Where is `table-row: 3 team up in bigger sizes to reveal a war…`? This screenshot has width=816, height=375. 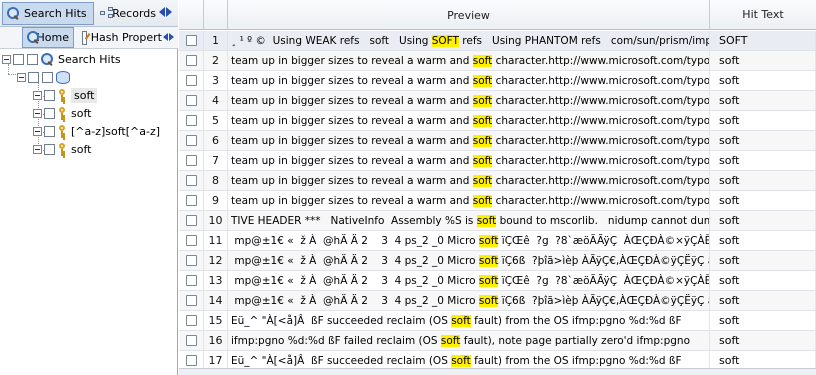 table-row: 3 team up in bigger sizes to reveal a war… is located at coordinates (497, 81).